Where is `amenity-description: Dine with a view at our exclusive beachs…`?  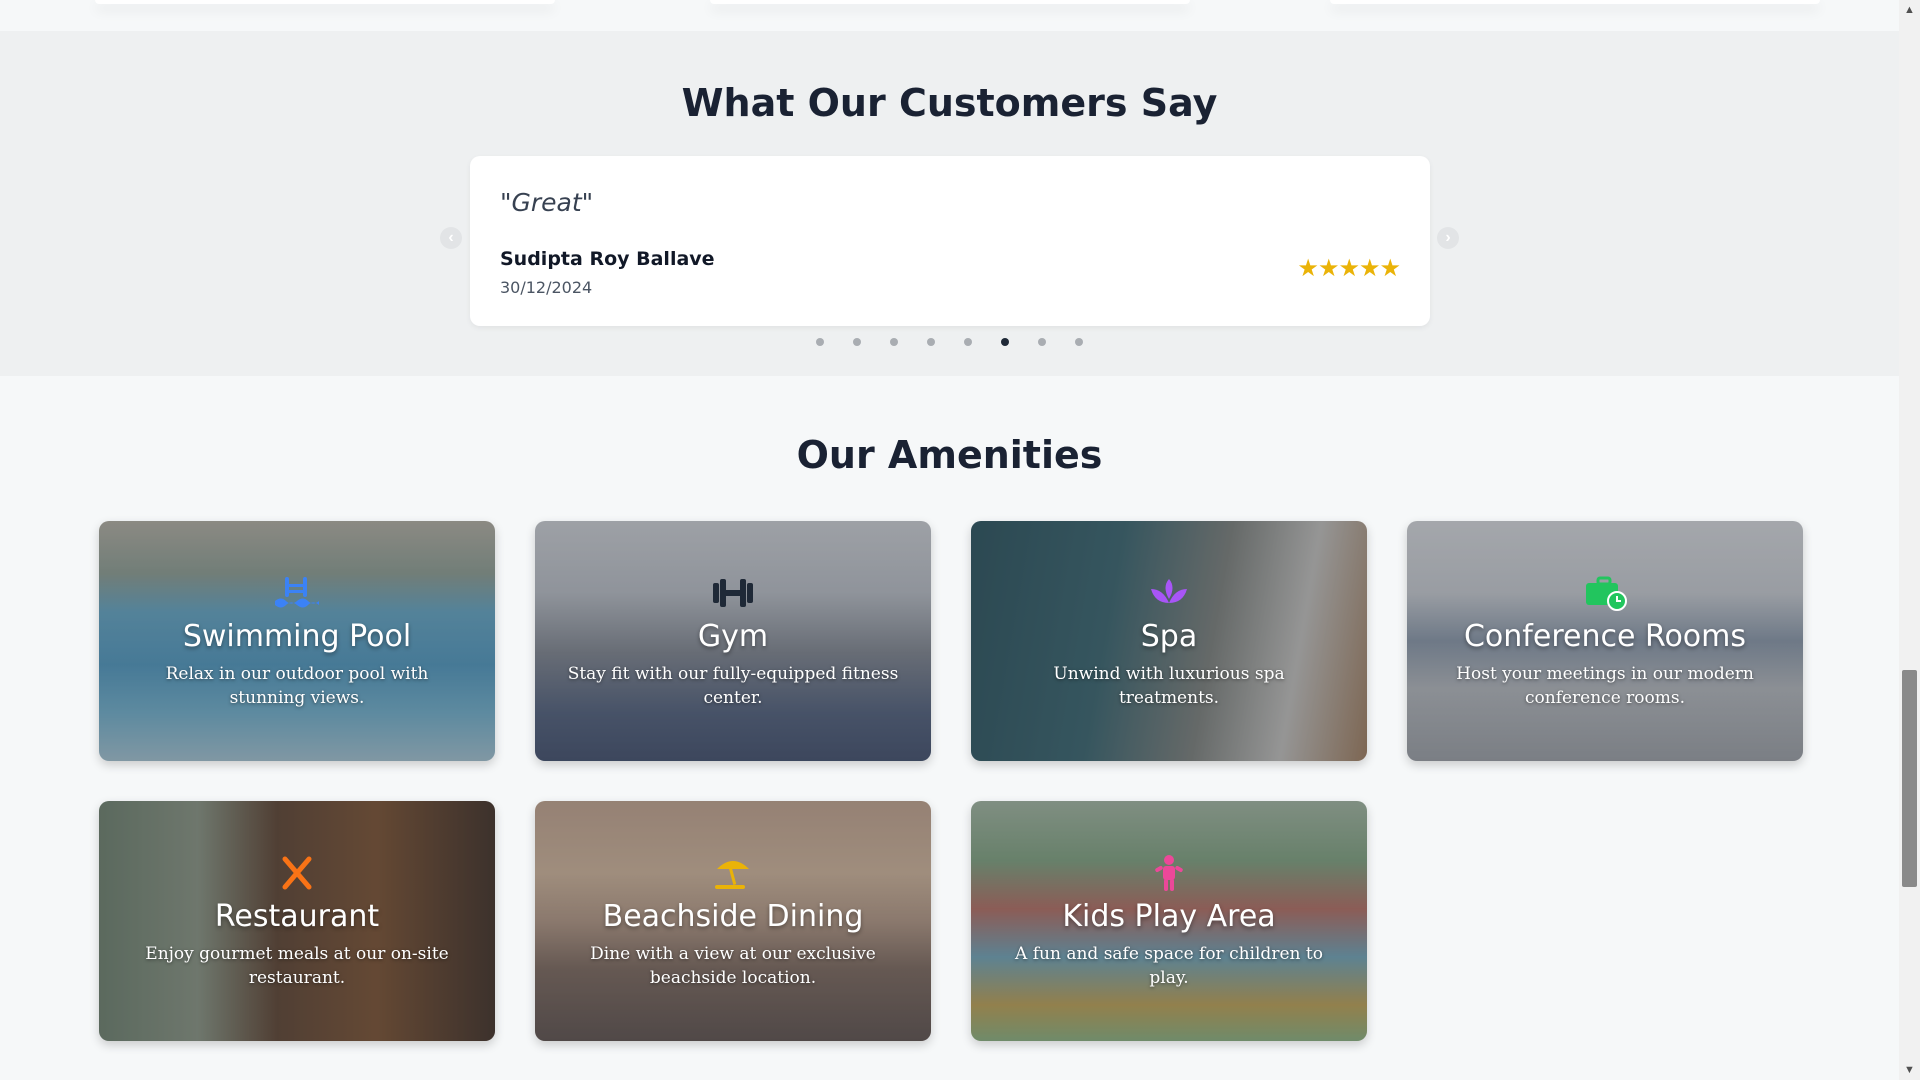
amenity-description: Dine with a view at our exclusive beachs… is located at coordinates (733, 965).